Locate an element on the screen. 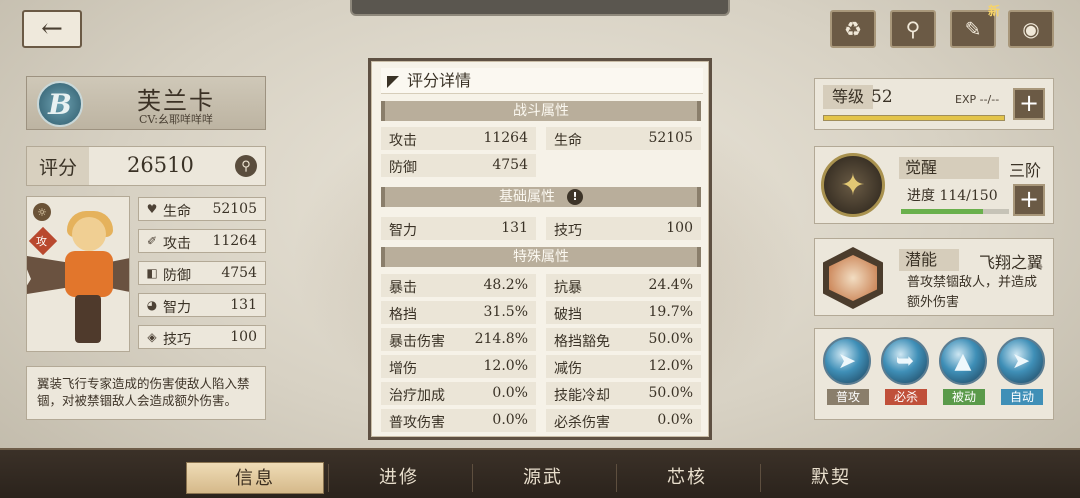 The width and height of the screenshot is (1080, 498). score-detail-button: ⚲ is located at coordinates (246, 166).